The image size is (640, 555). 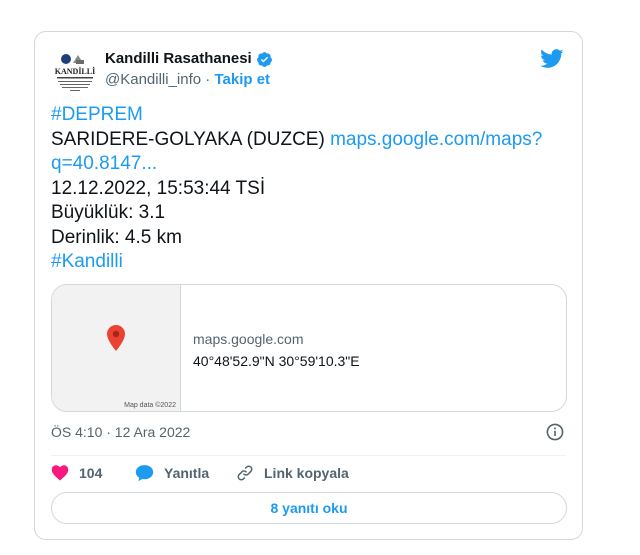 I want to click on heart-icon, so click(x=60, y=473).